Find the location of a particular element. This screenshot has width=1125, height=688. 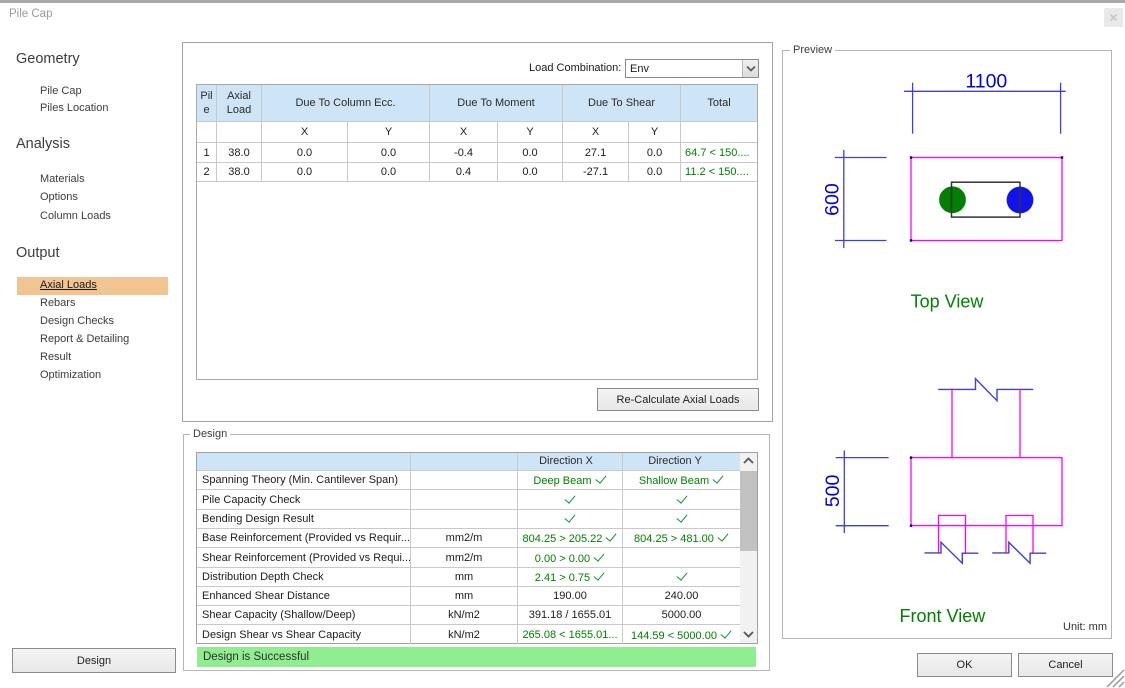

svg-text: 1100 is located at coordinates (986, 82).